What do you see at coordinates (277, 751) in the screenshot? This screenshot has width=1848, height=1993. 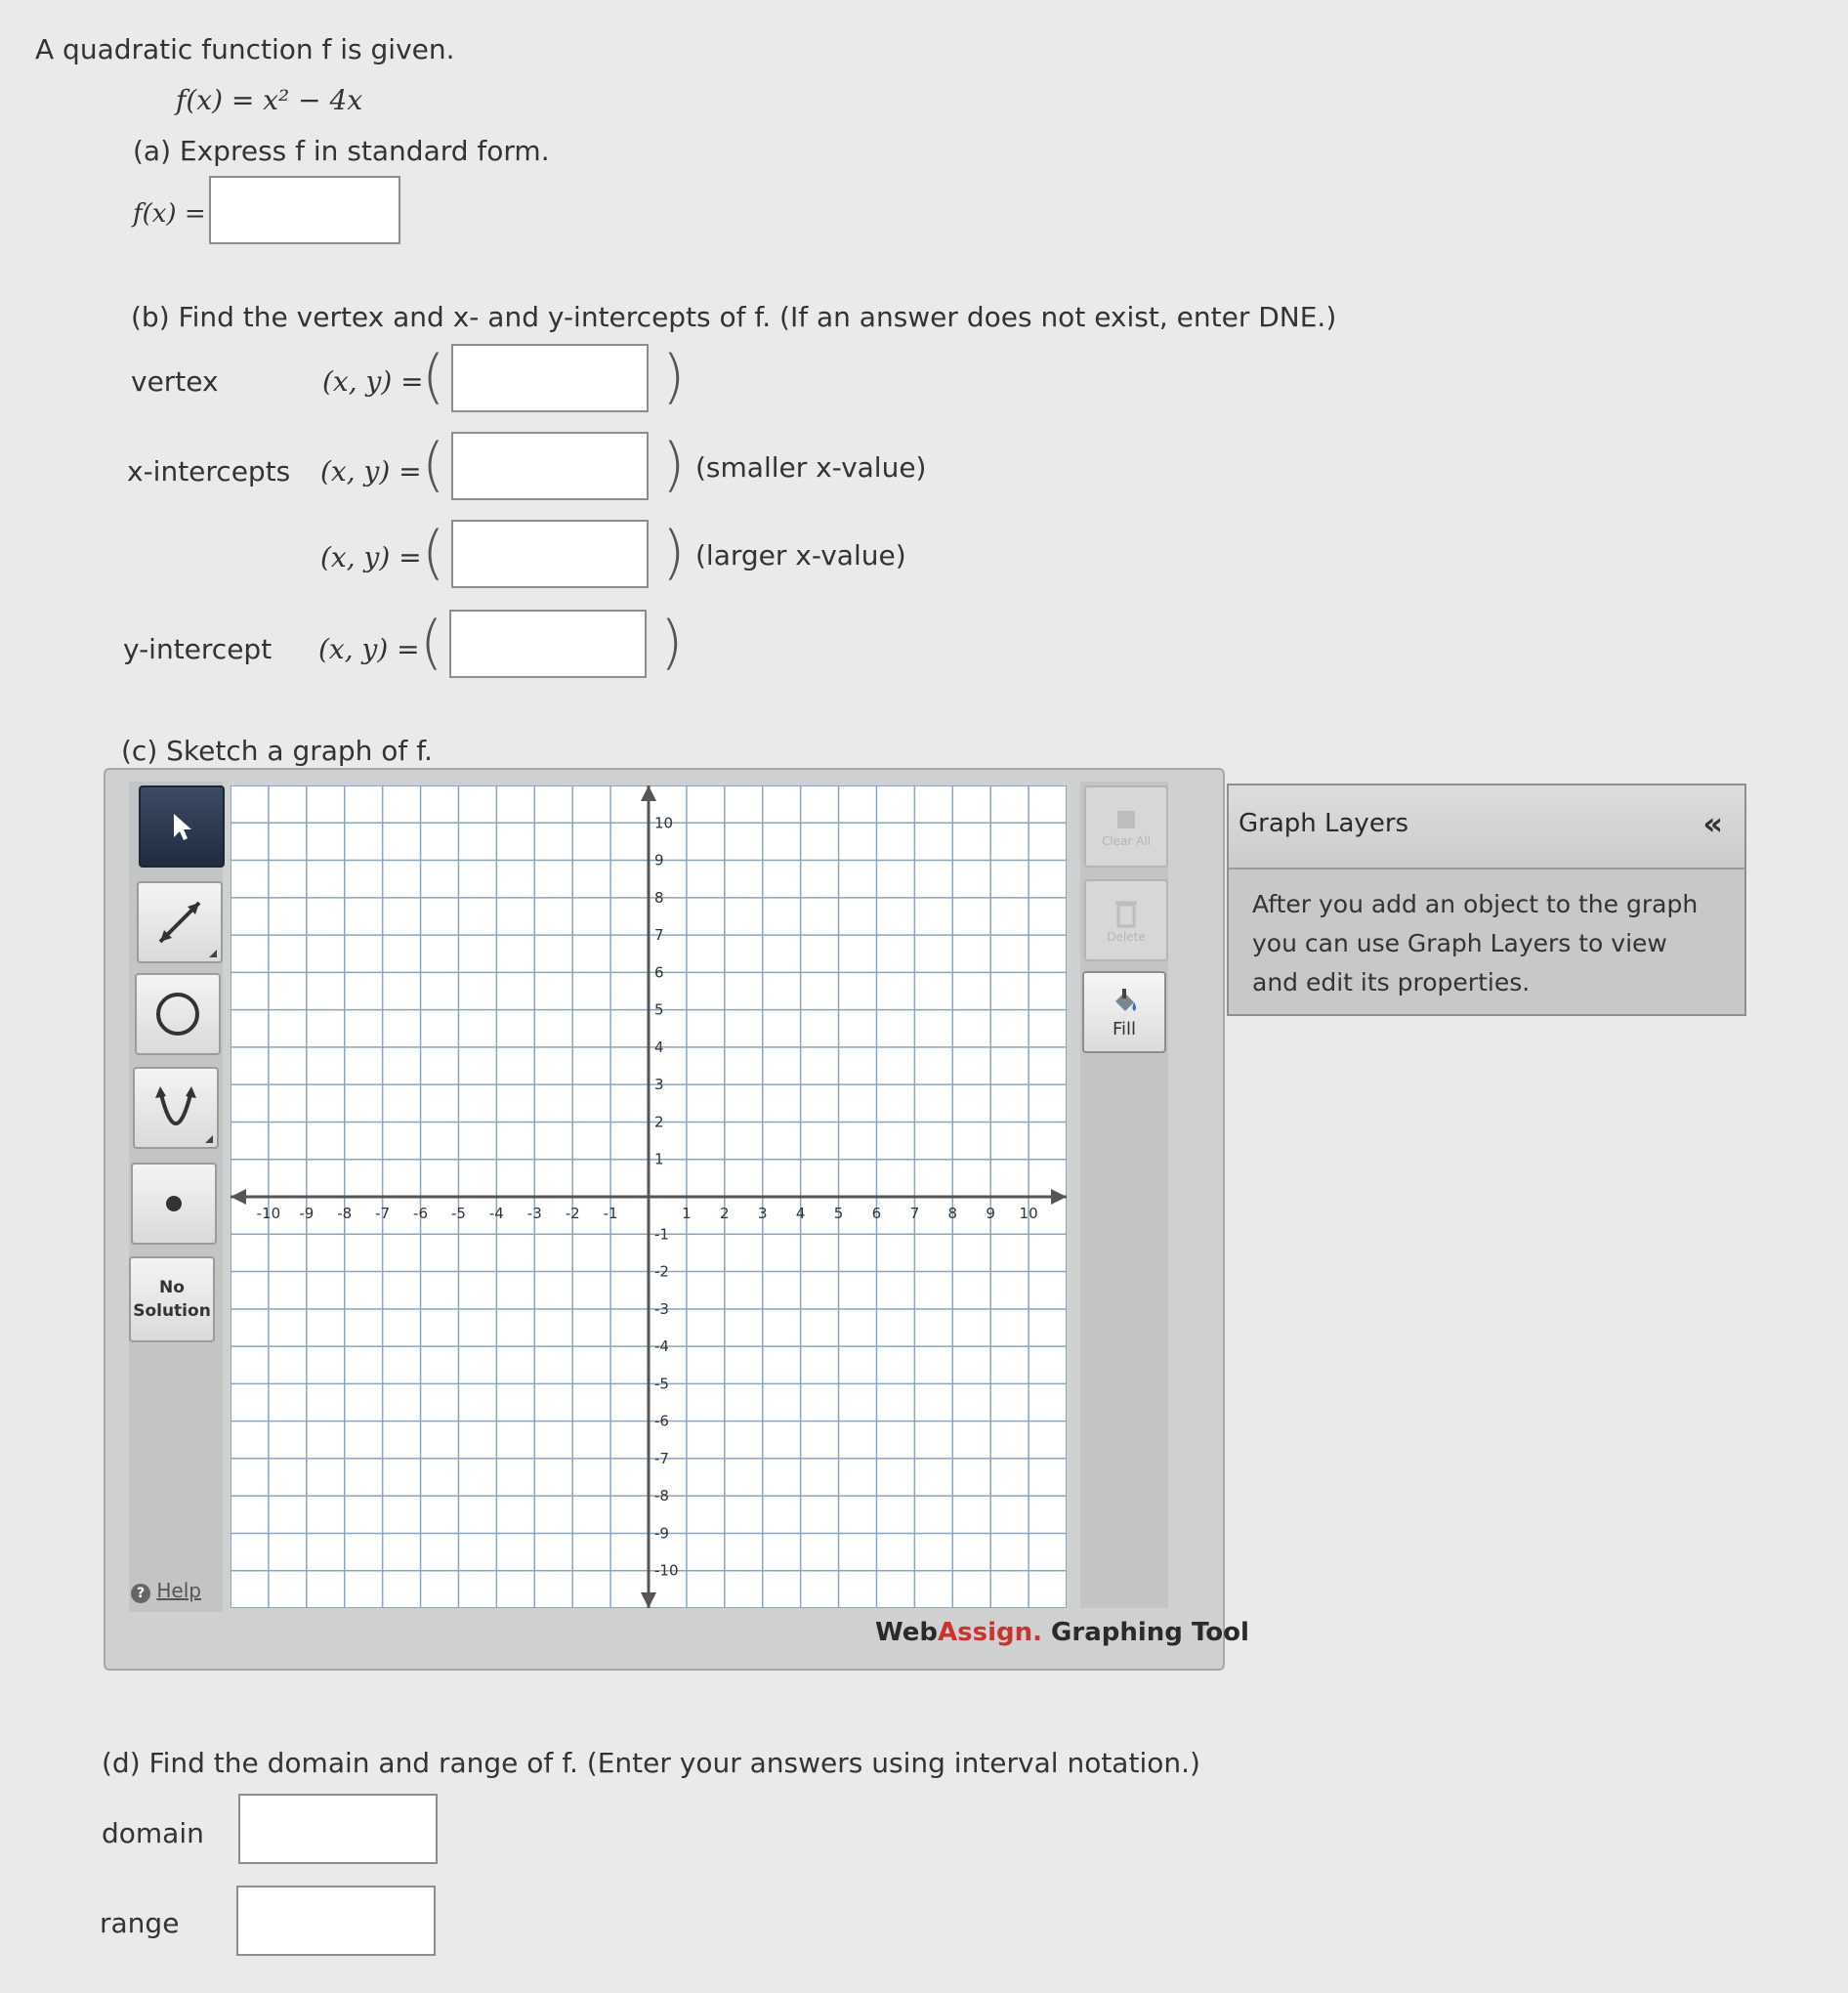 I see `part-c-prompt: (c) Sketch a graph of f.` at bounding box center [277, 751].